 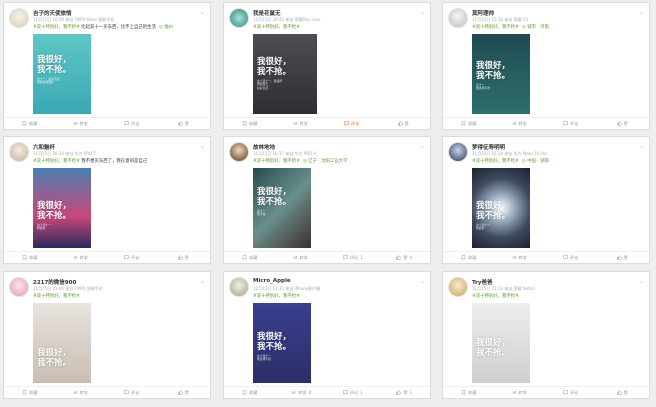 What do you see at coordinates (24, 257) in the screenshot?
I see `favorite-icon` at bounding box center [24, 257].